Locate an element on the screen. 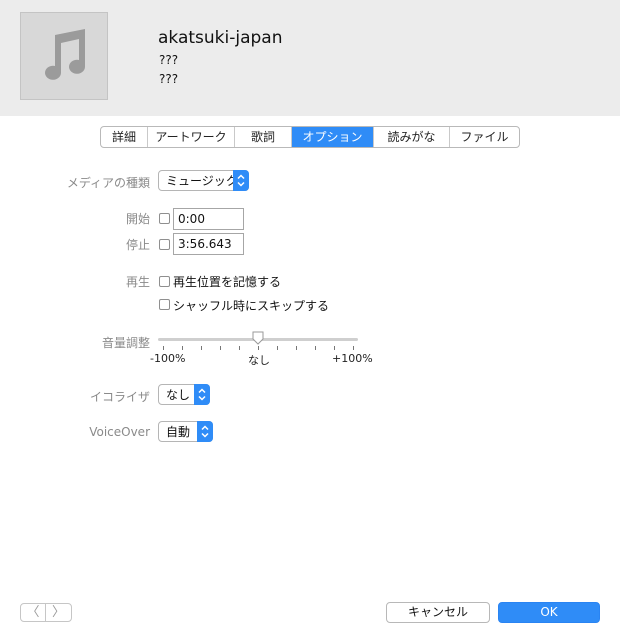  skip-shuffle-checkbox is located at coordinates (164, 304).